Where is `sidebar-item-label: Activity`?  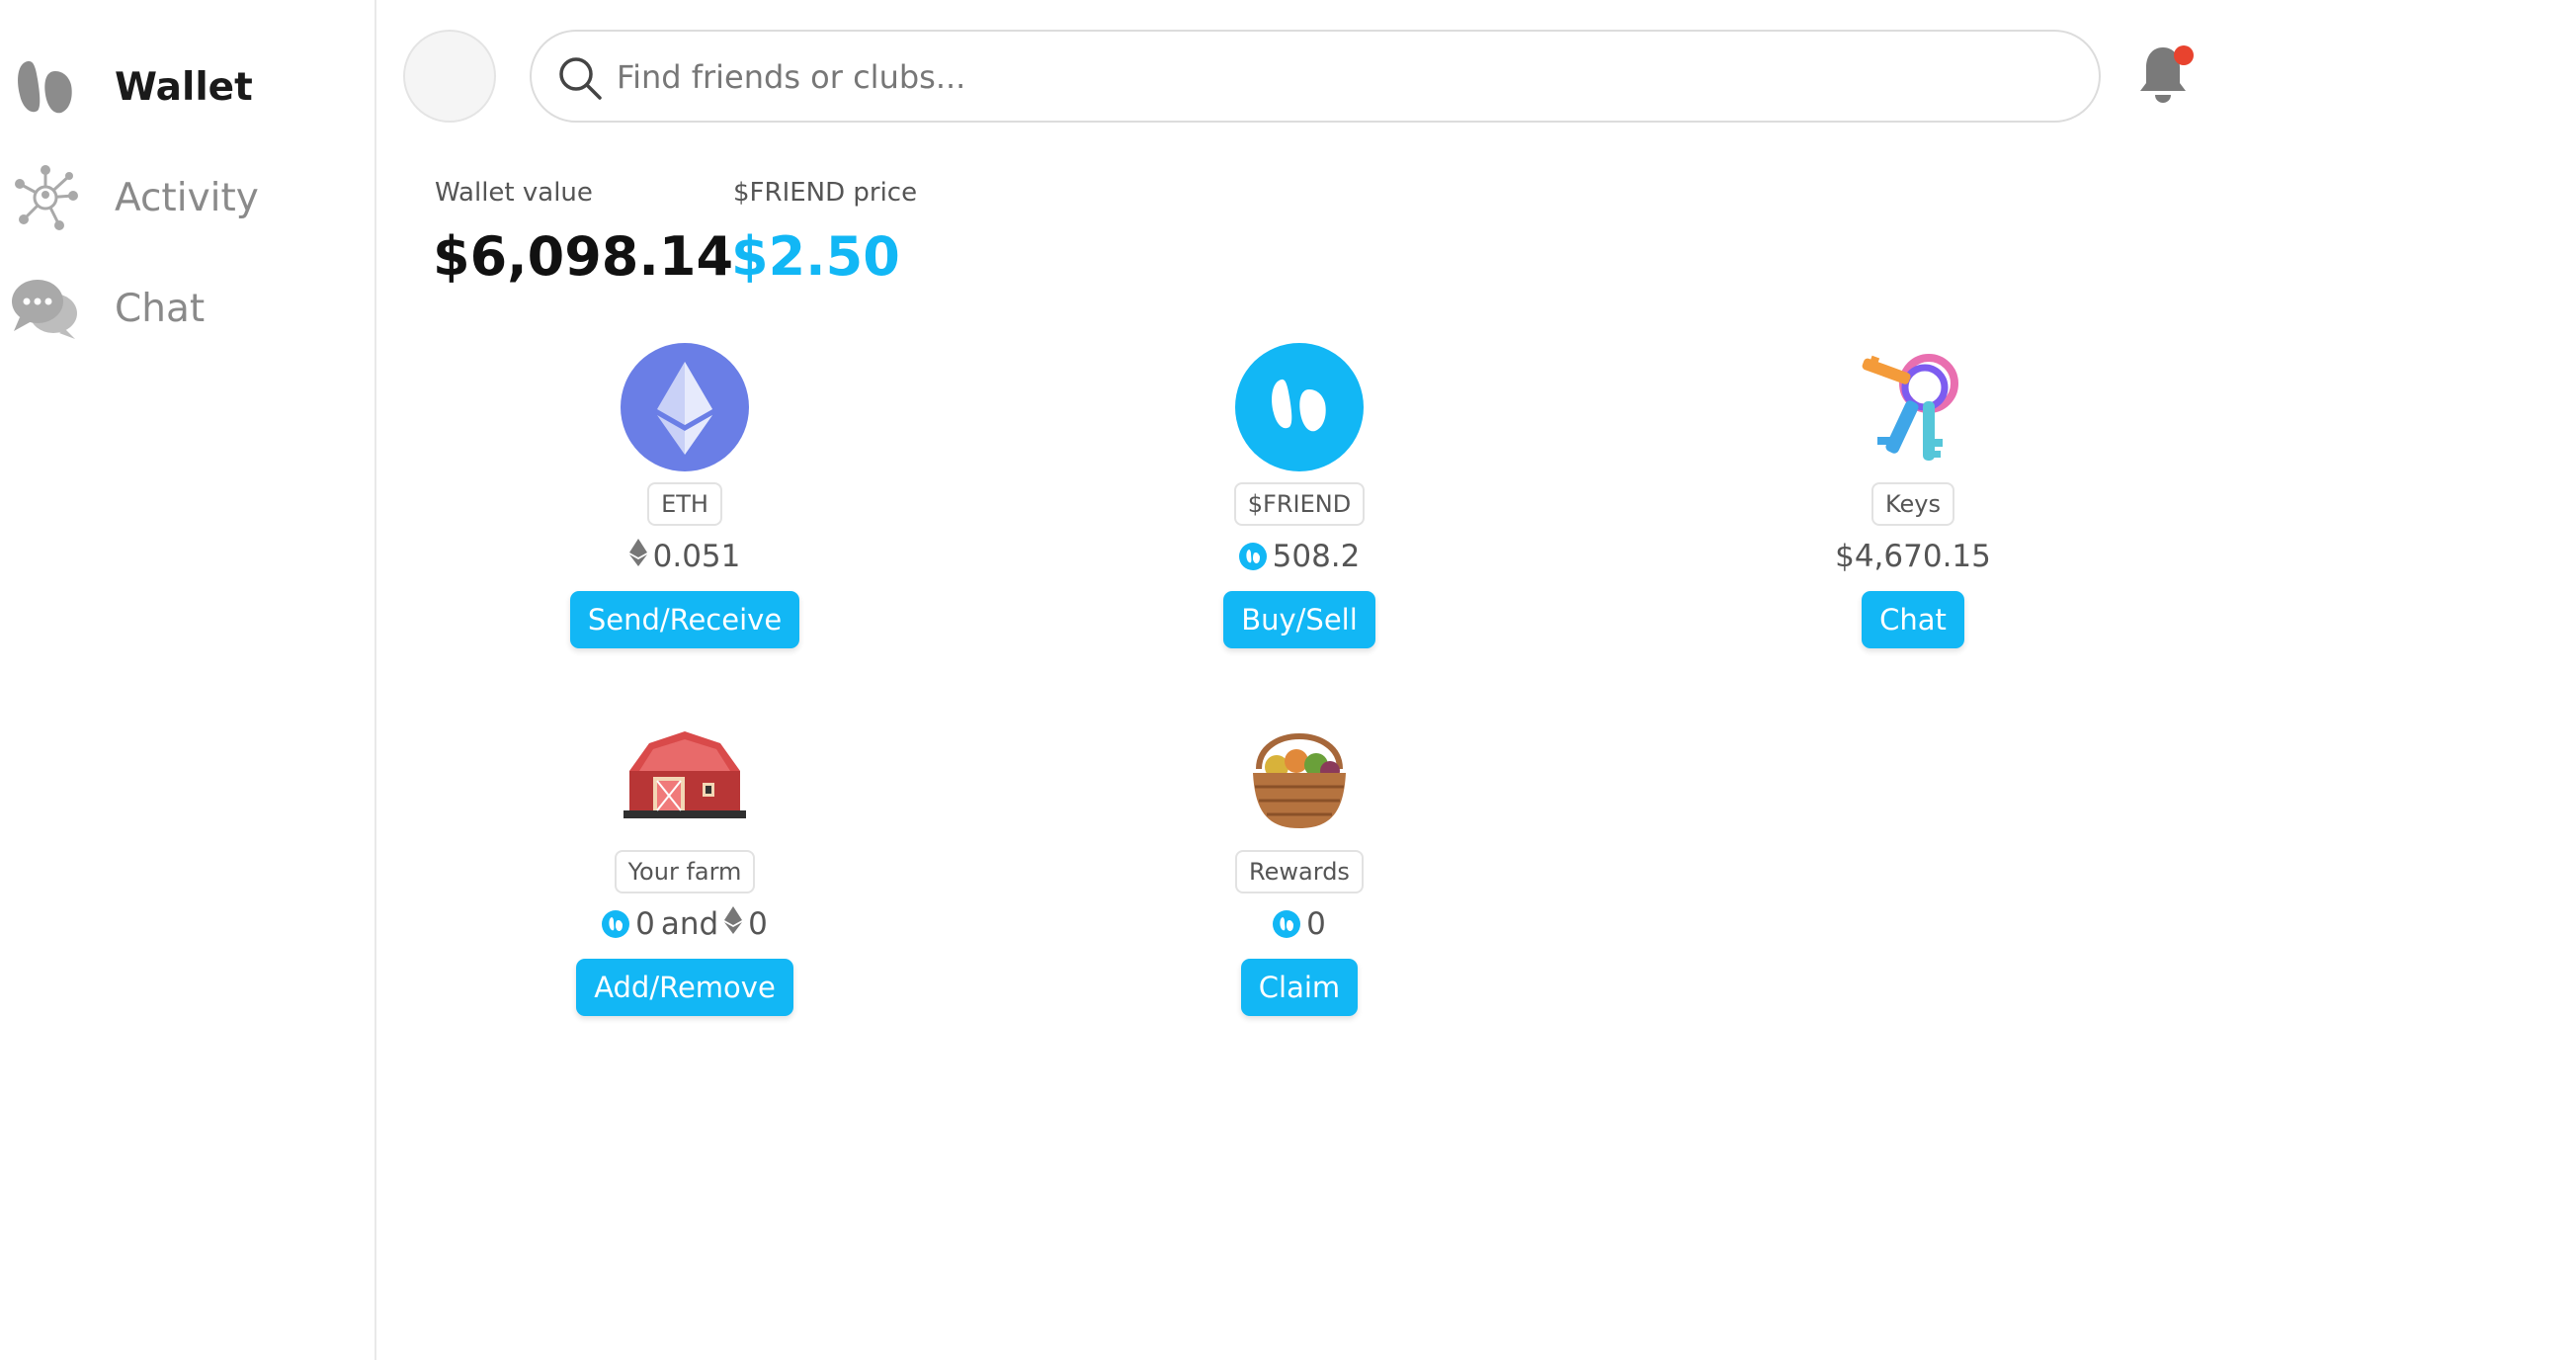 sidebar-item-label: Activity is located at coordinates (187, 197).